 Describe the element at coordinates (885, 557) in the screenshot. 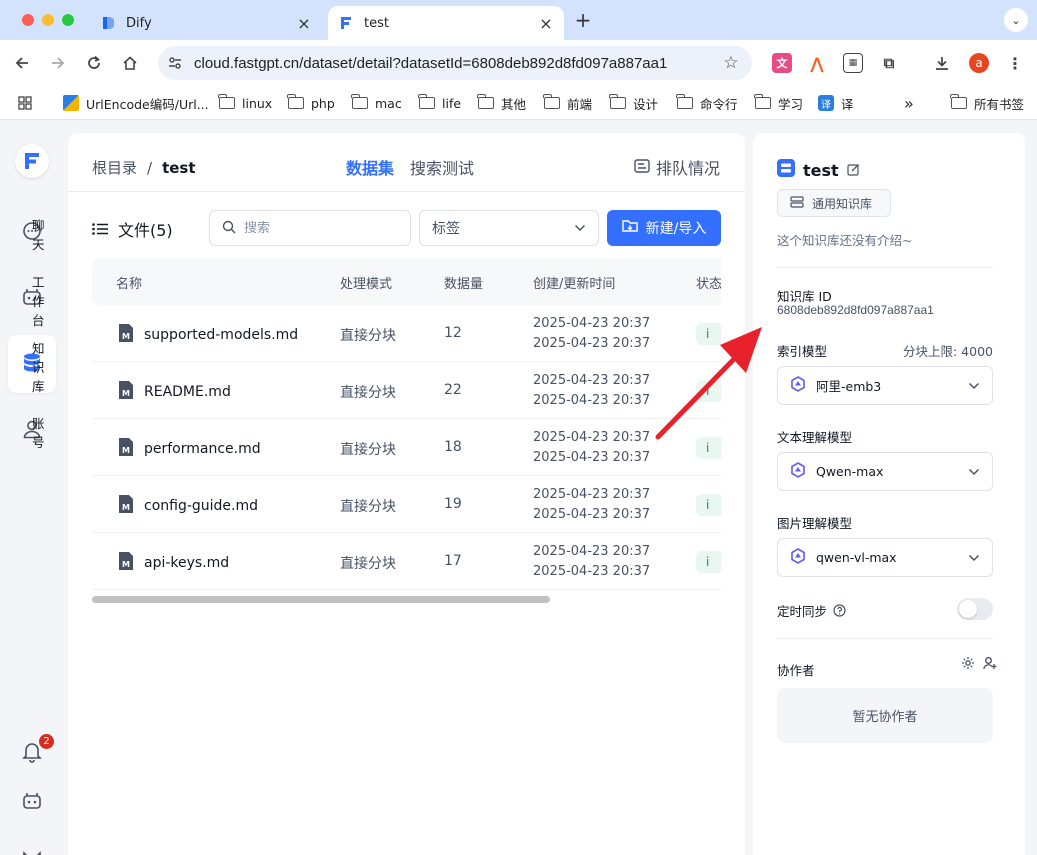

I see `image-model-select: qwen-vl-max` at that location.